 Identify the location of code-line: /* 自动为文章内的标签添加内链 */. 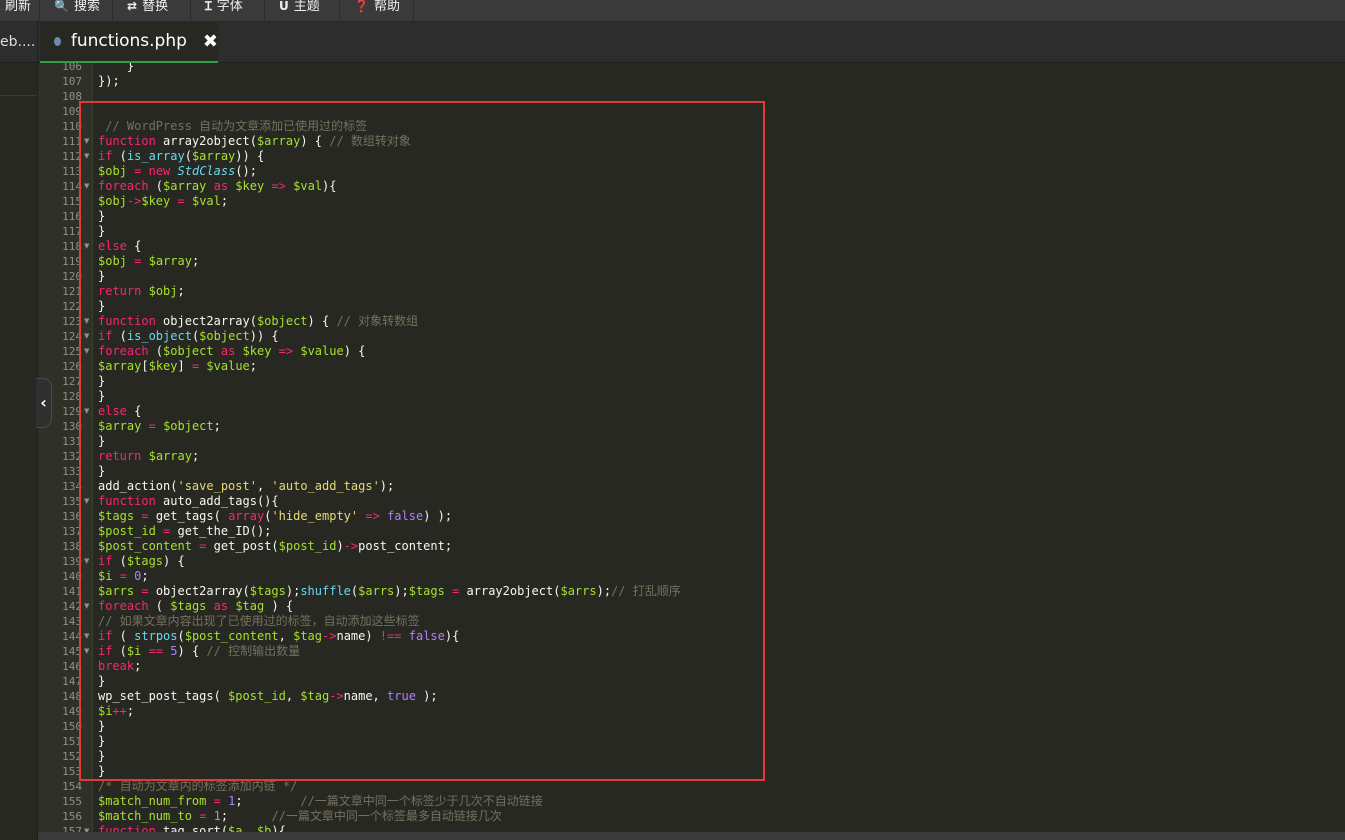
(197, 786).